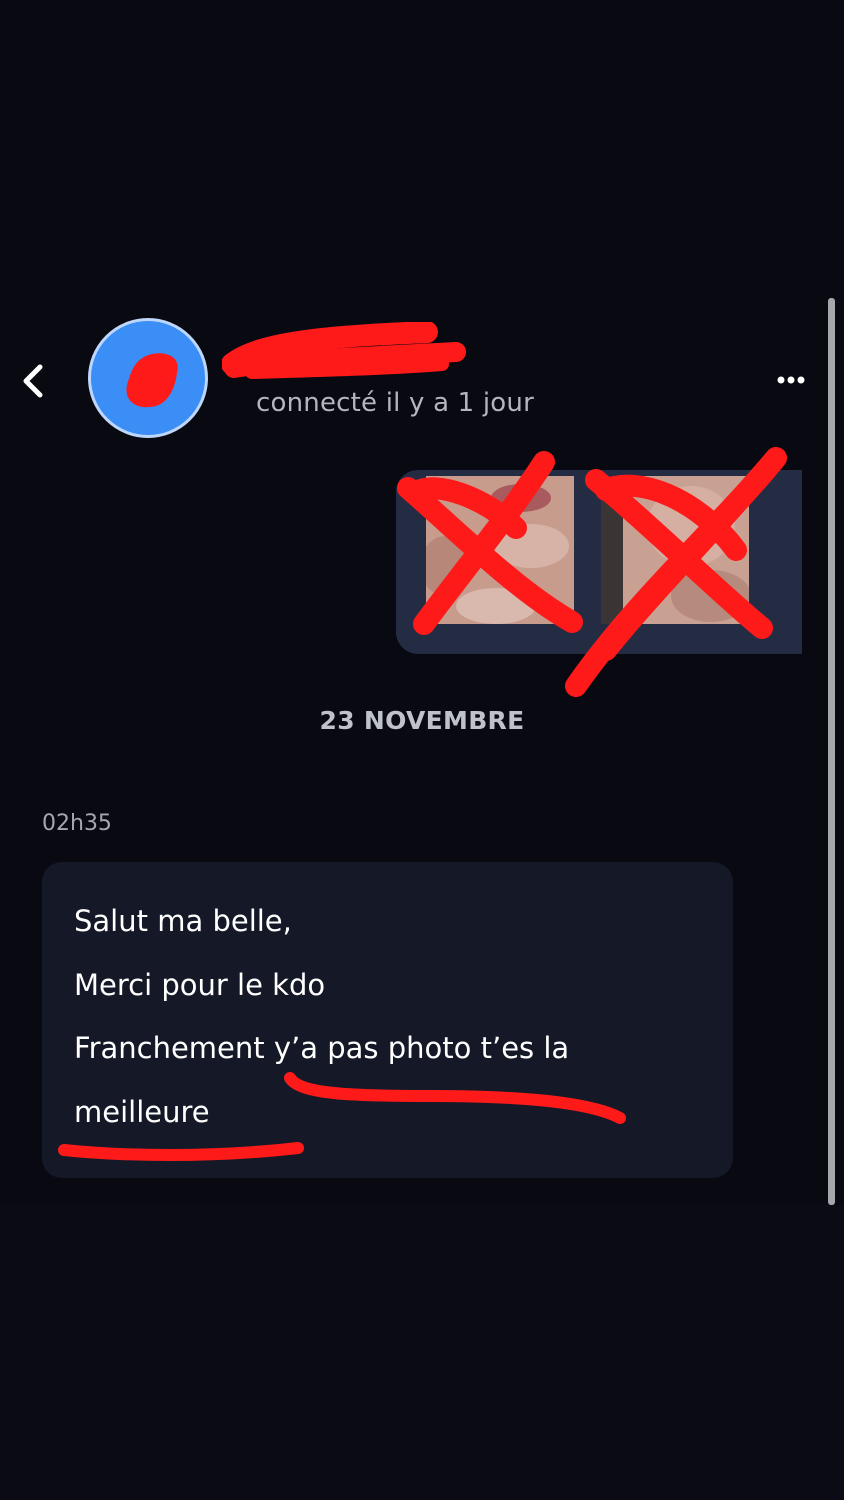 This screenshot has width=844, height=1500. I want to click on more-dots-icon, so click(791, 380).